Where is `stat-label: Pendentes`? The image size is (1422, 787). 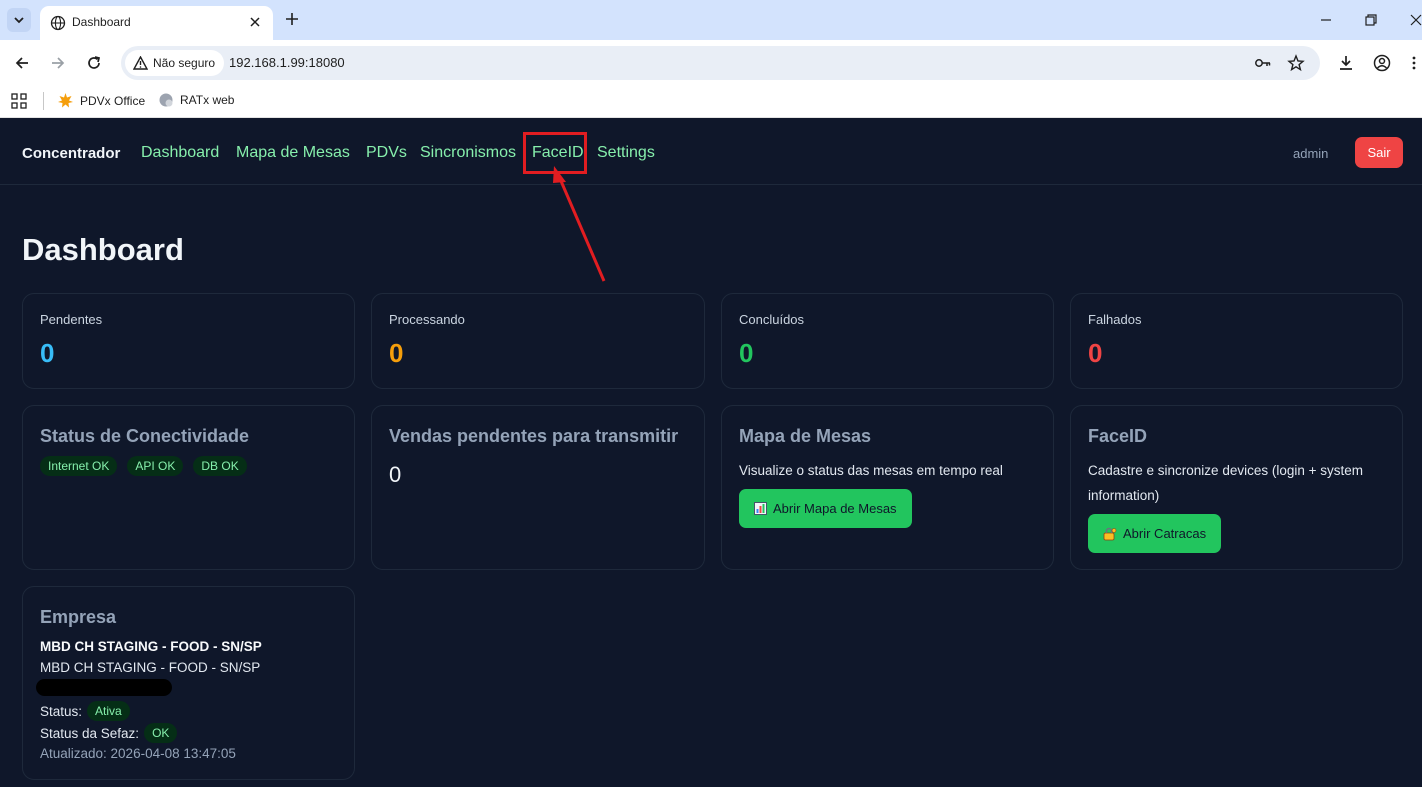 stat-label: Pendentes is located at coordinates (71, 319).